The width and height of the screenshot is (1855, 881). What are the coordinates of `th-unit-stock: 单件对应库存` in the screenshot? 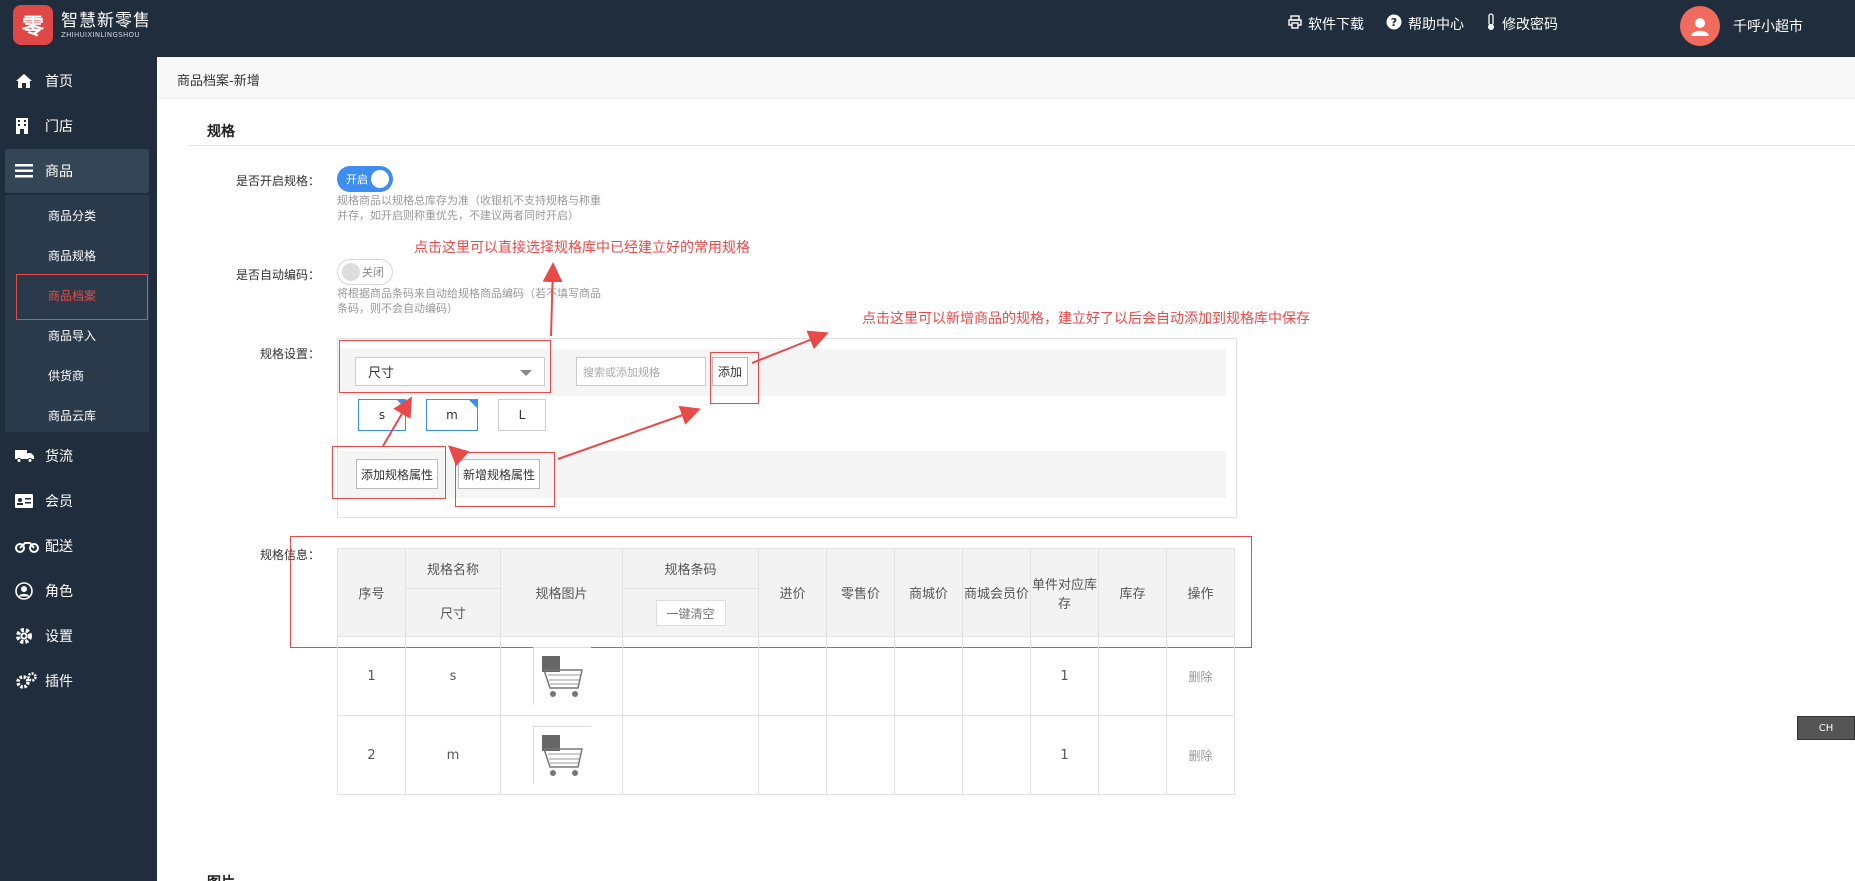 It's located at (1064, 592).